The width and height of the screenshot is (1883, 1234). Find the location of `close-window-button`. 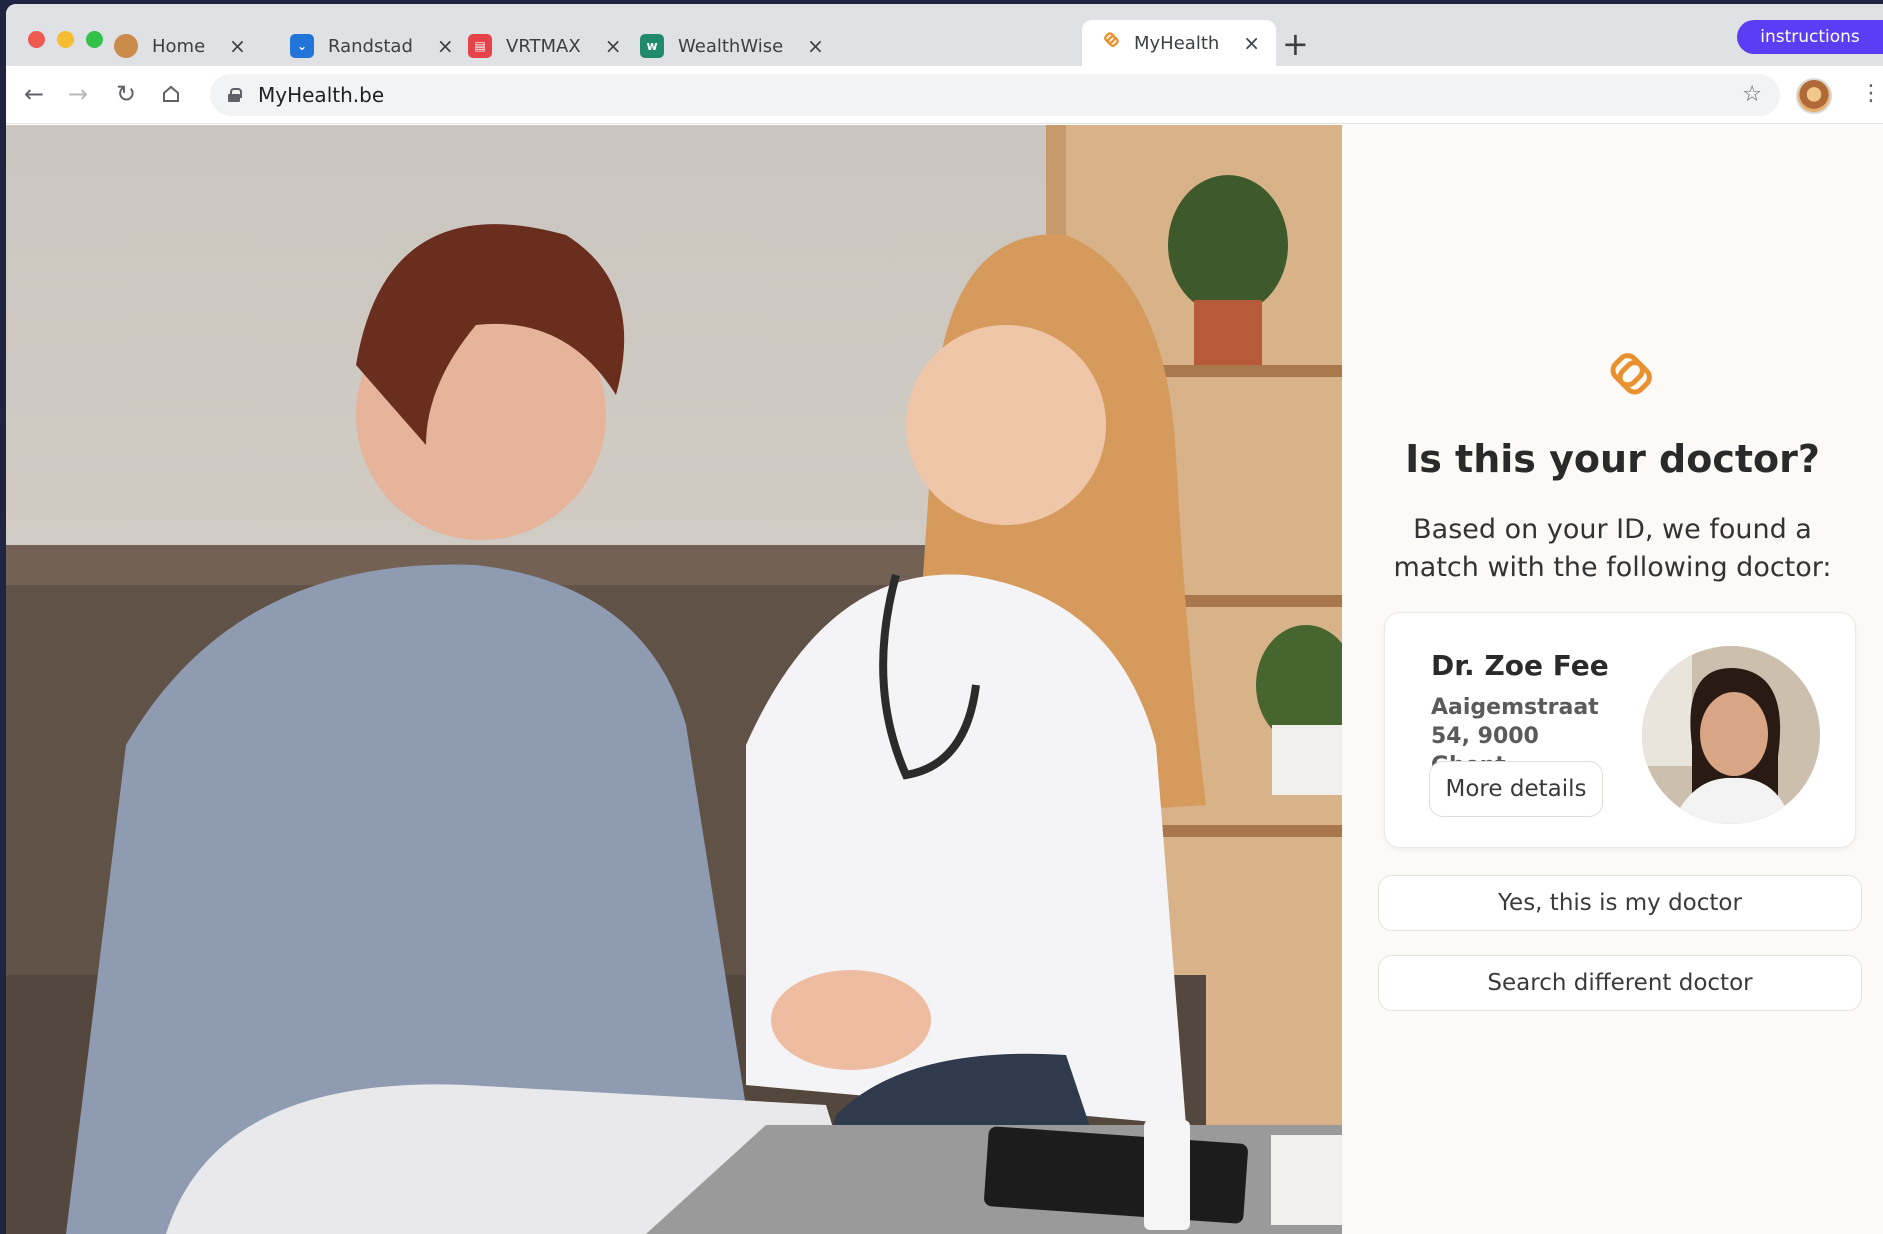

close-window-button is located at coordinates (36, 39).